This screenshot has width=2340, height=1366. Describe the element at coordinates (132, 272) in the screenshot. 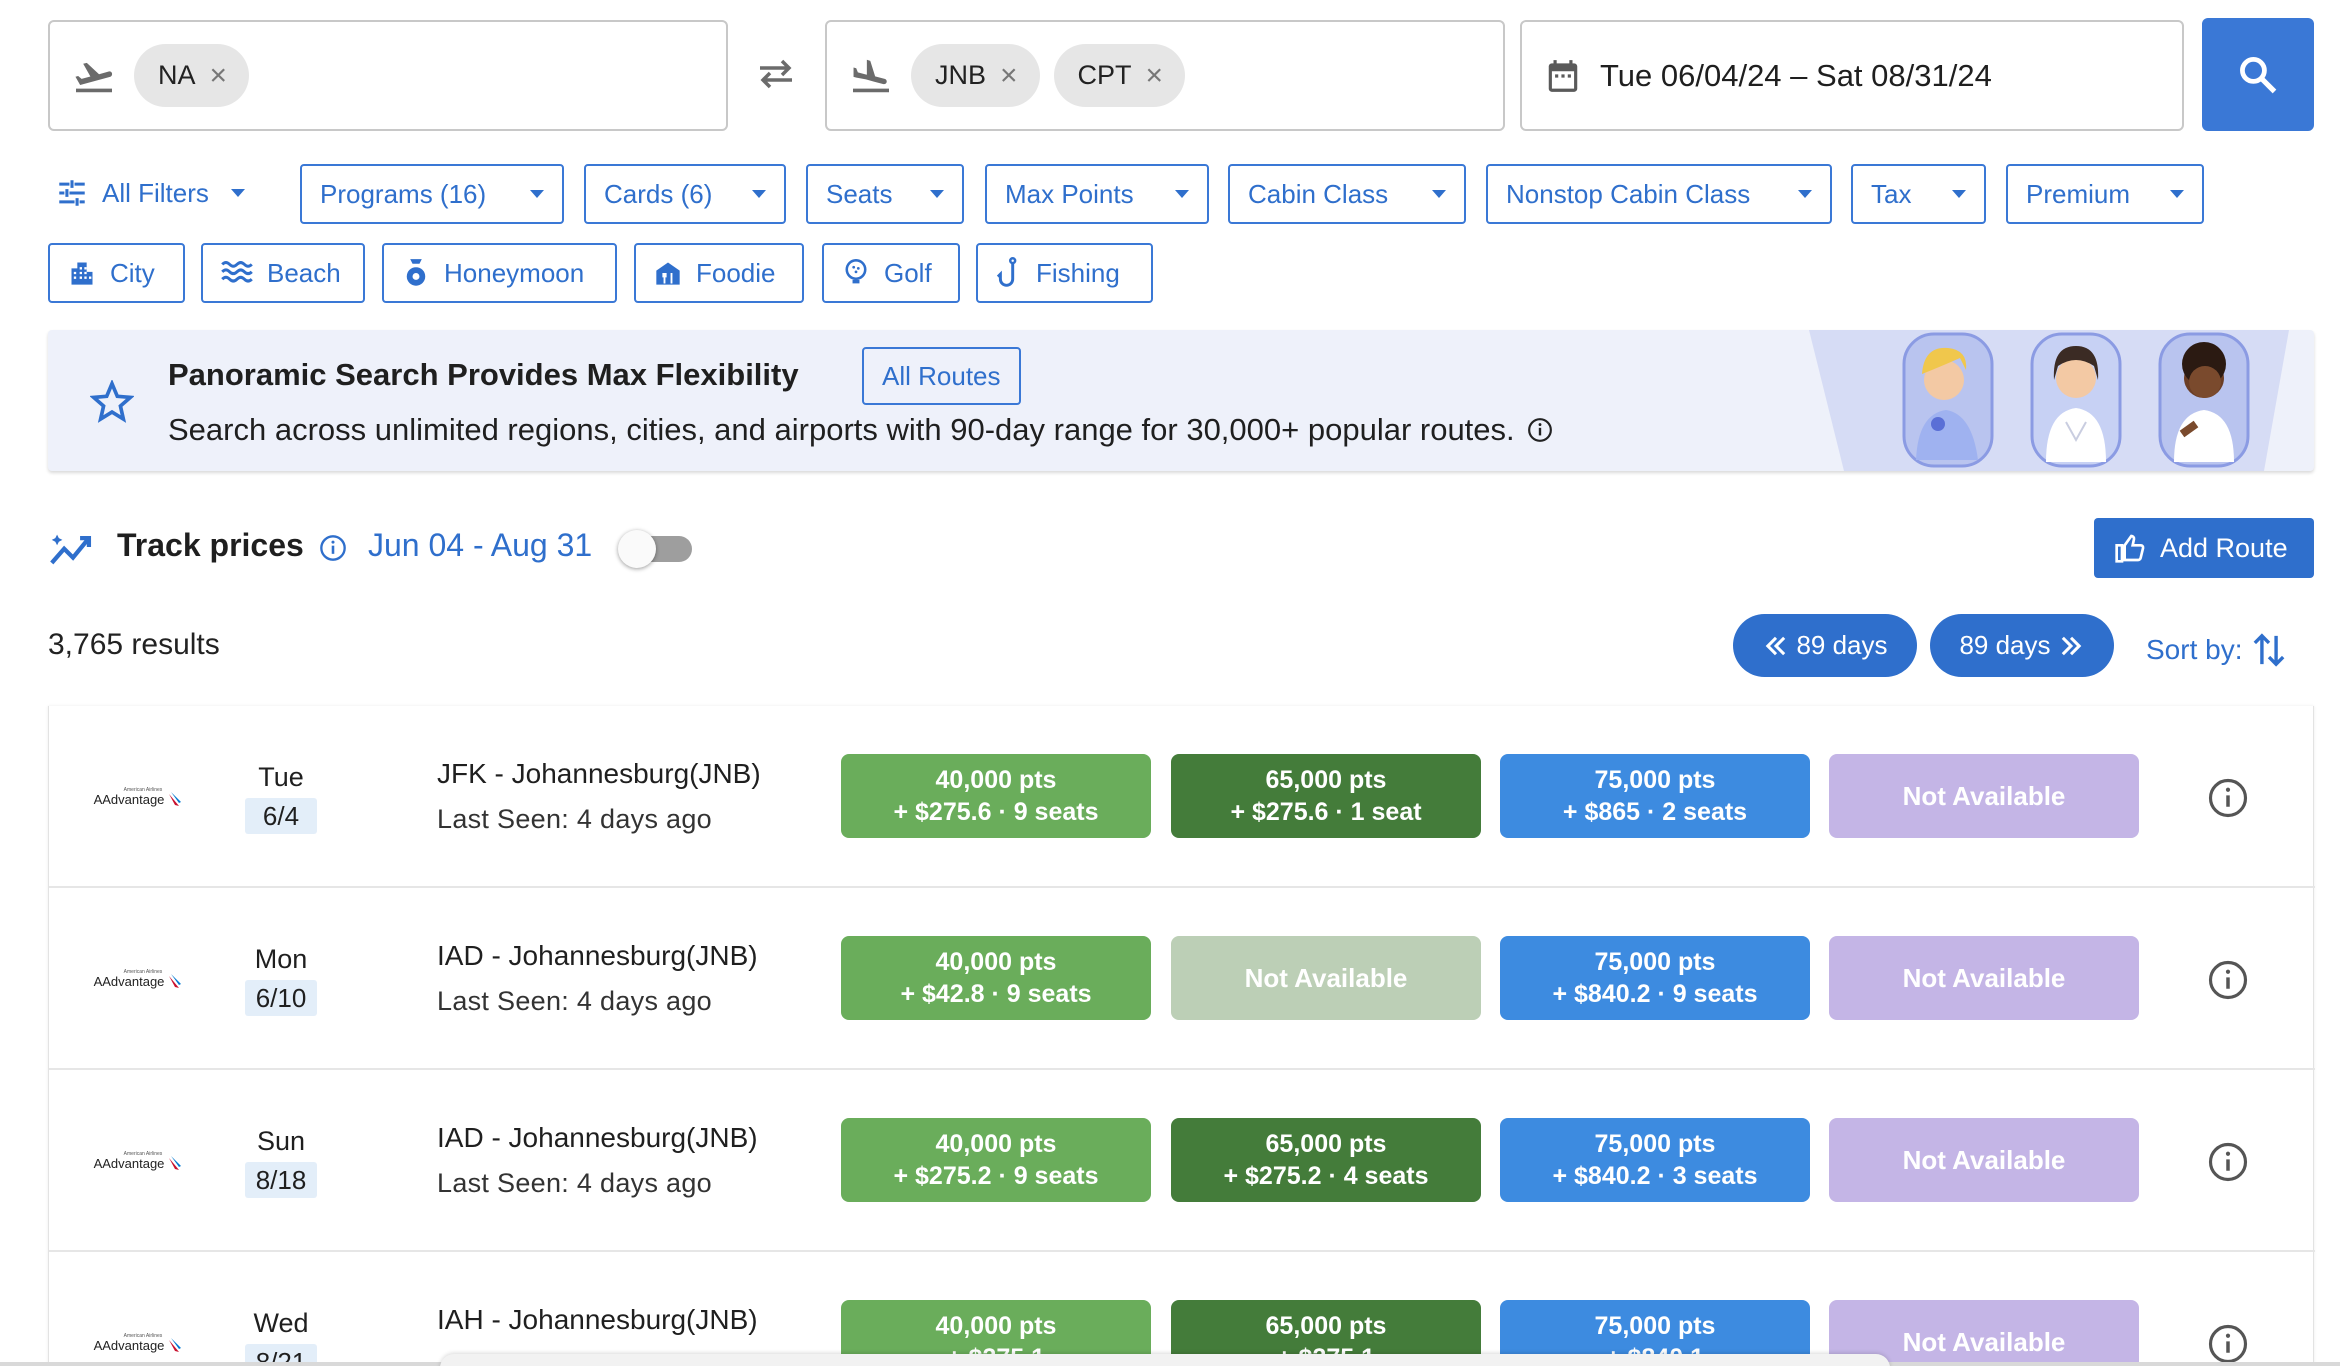

I see `city-category-label: City` at that location.